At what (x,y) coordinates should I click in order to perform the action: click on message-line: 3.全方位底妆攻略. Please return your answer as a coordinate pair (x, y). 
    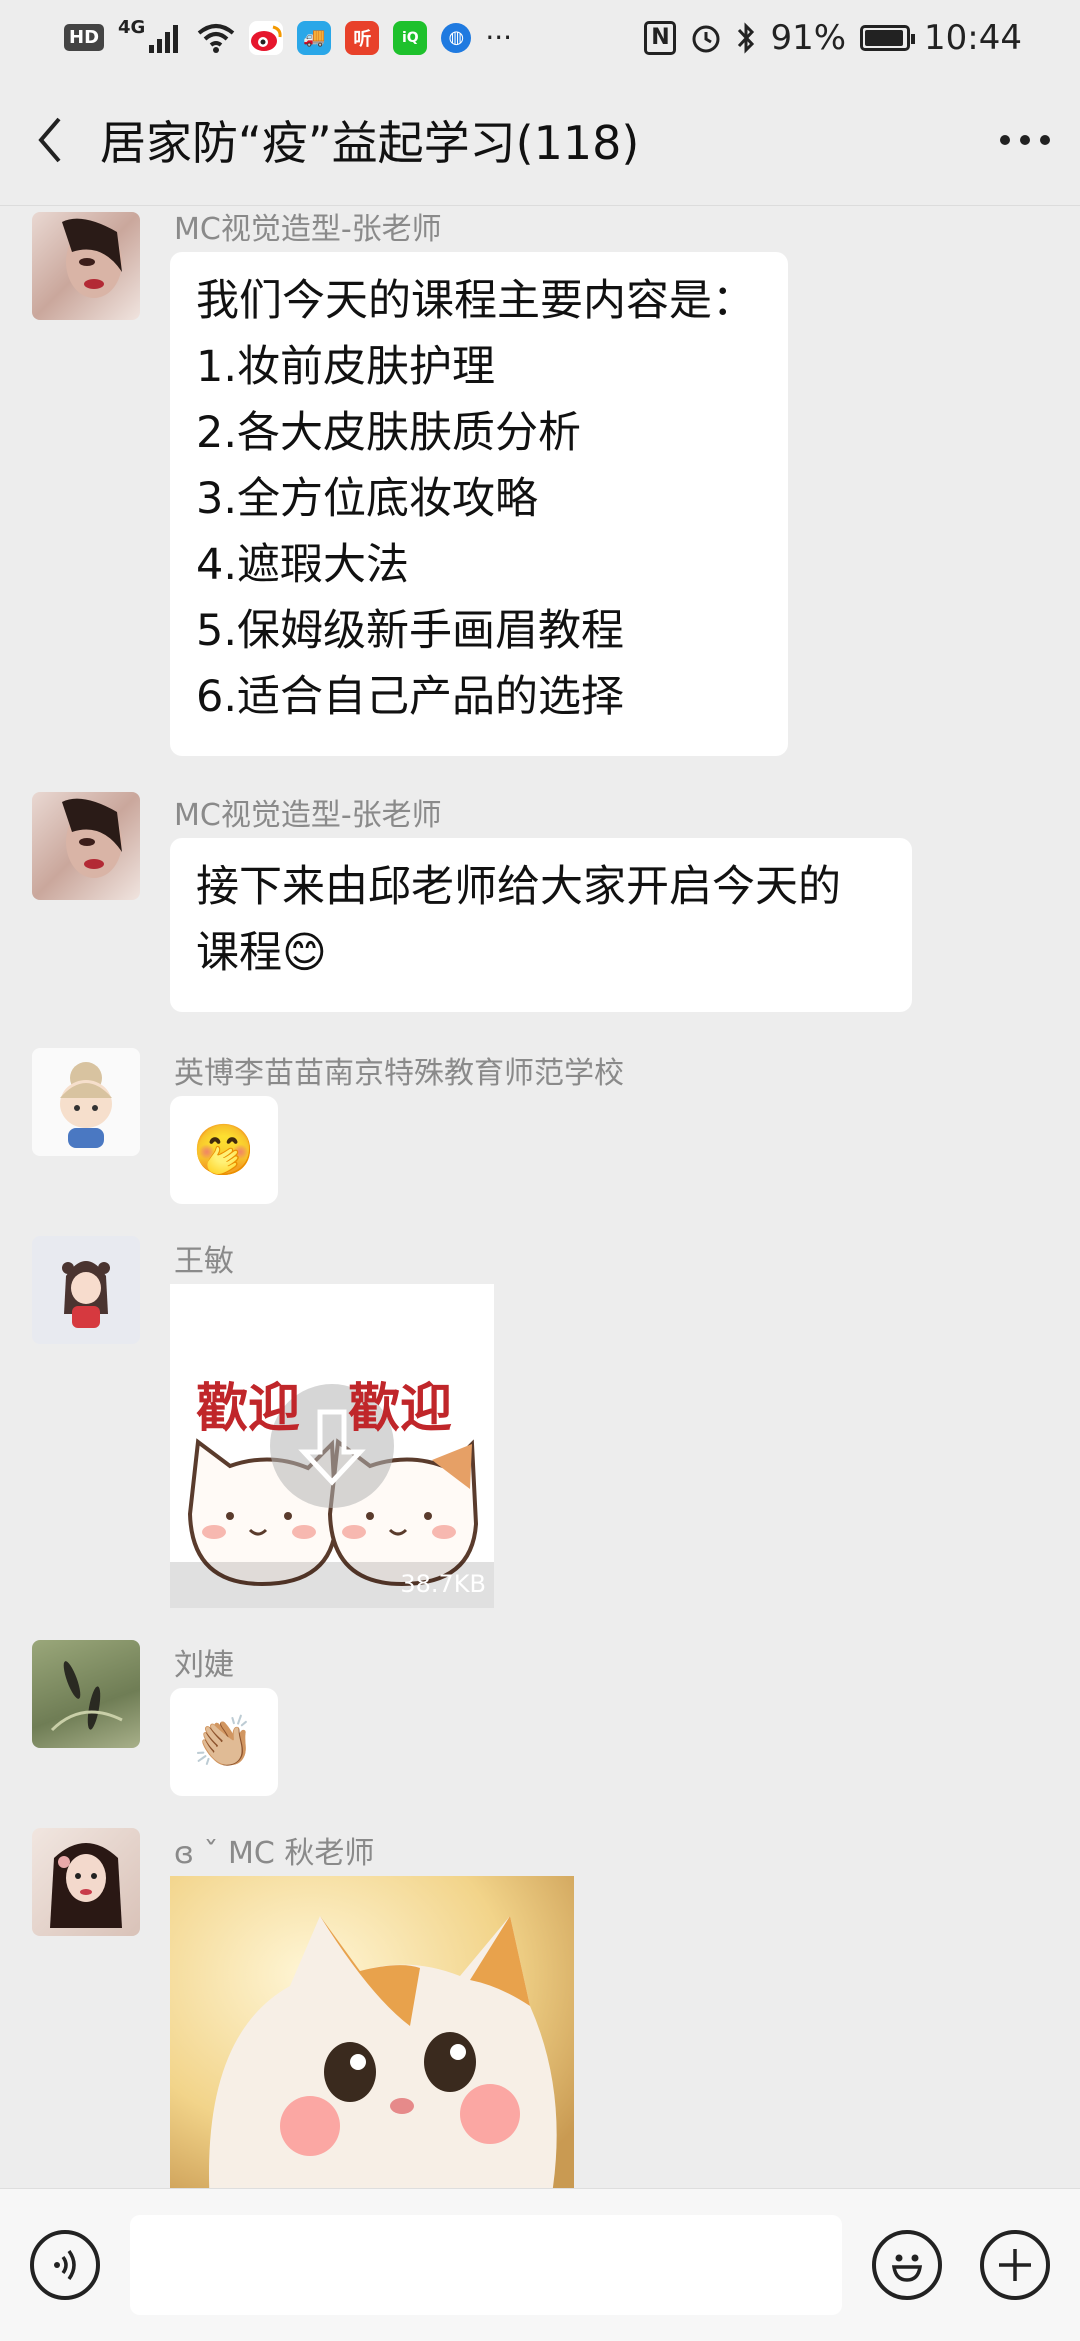
    Looking at the image, I should click on (367, 499).